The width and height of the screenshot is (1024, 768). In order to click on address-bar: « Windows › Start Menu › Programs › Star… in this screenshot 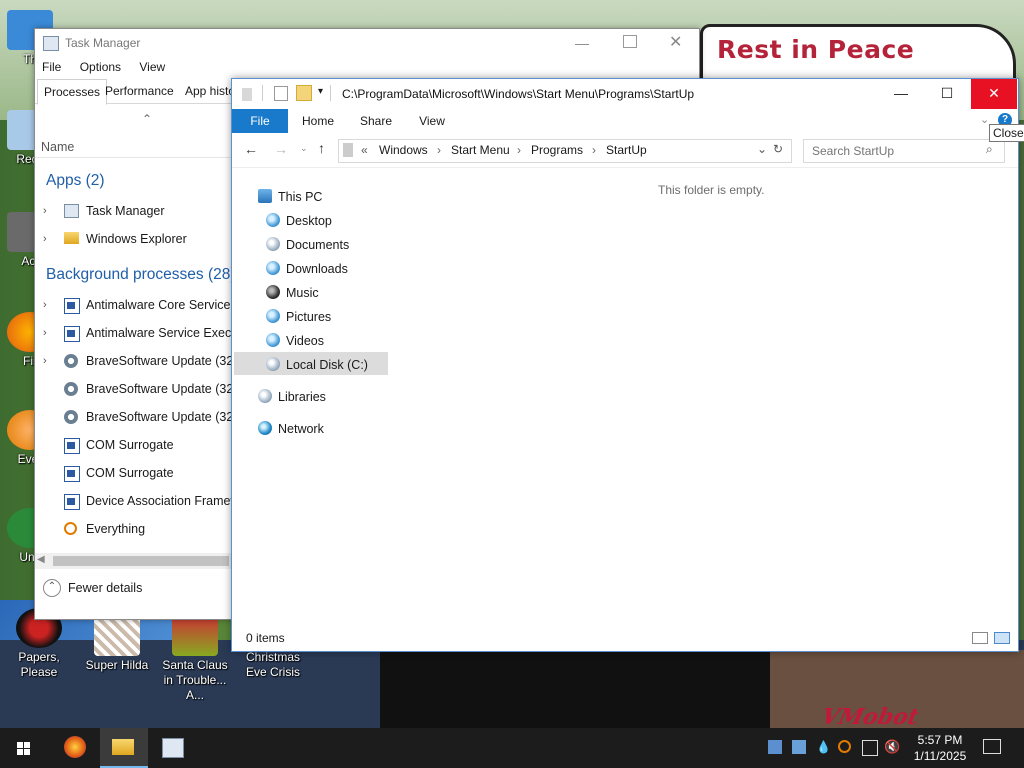, I will do `click(565, 151)`.